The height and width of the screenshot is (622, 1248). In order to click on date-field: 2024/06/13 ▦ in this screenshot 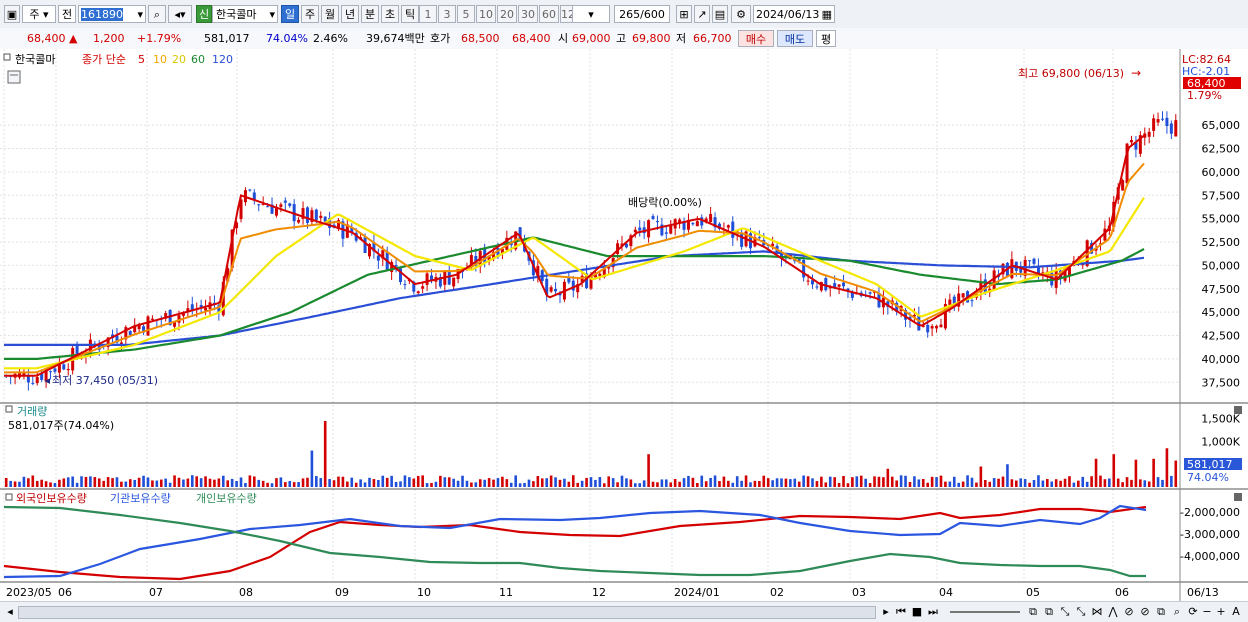, I will do `click(794, 14)`.